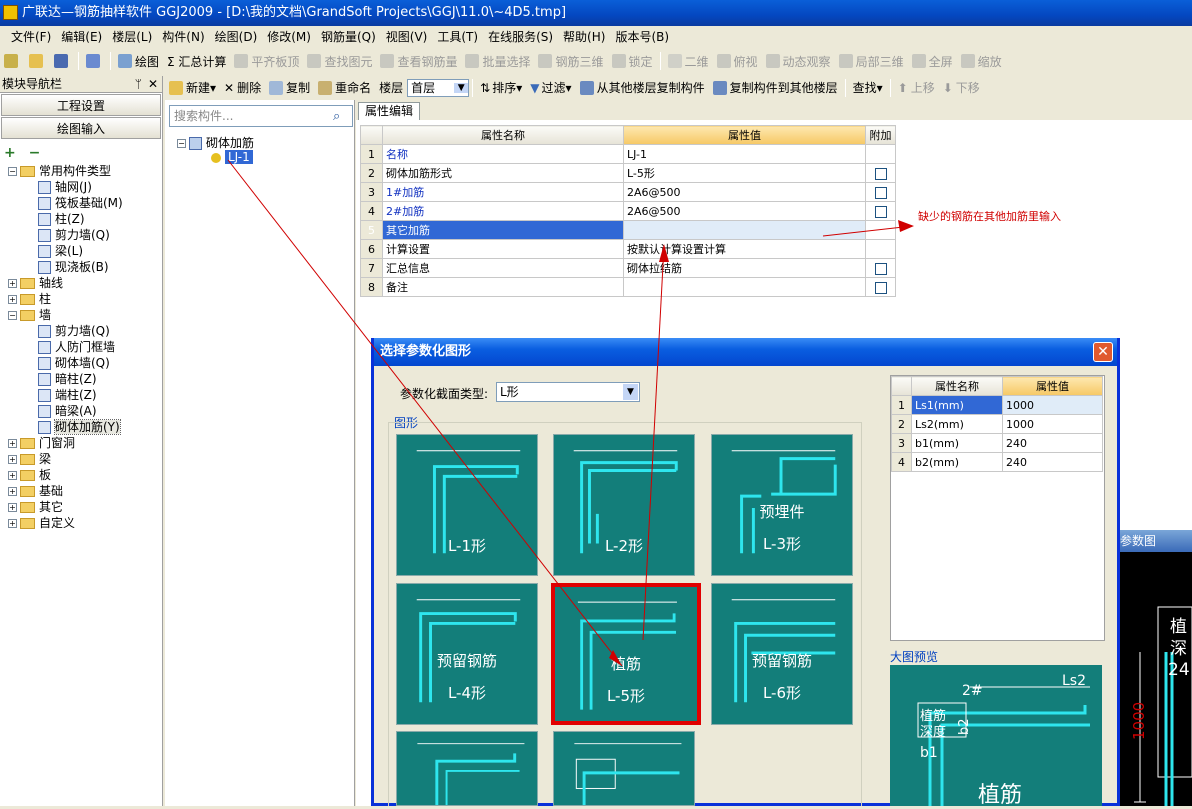 The height and width of the screenshot is (809, 1192). Describe the element at coordinates (642, 36) in the screenshot. I see `menu-item-11: 版本号(B)` at that location.